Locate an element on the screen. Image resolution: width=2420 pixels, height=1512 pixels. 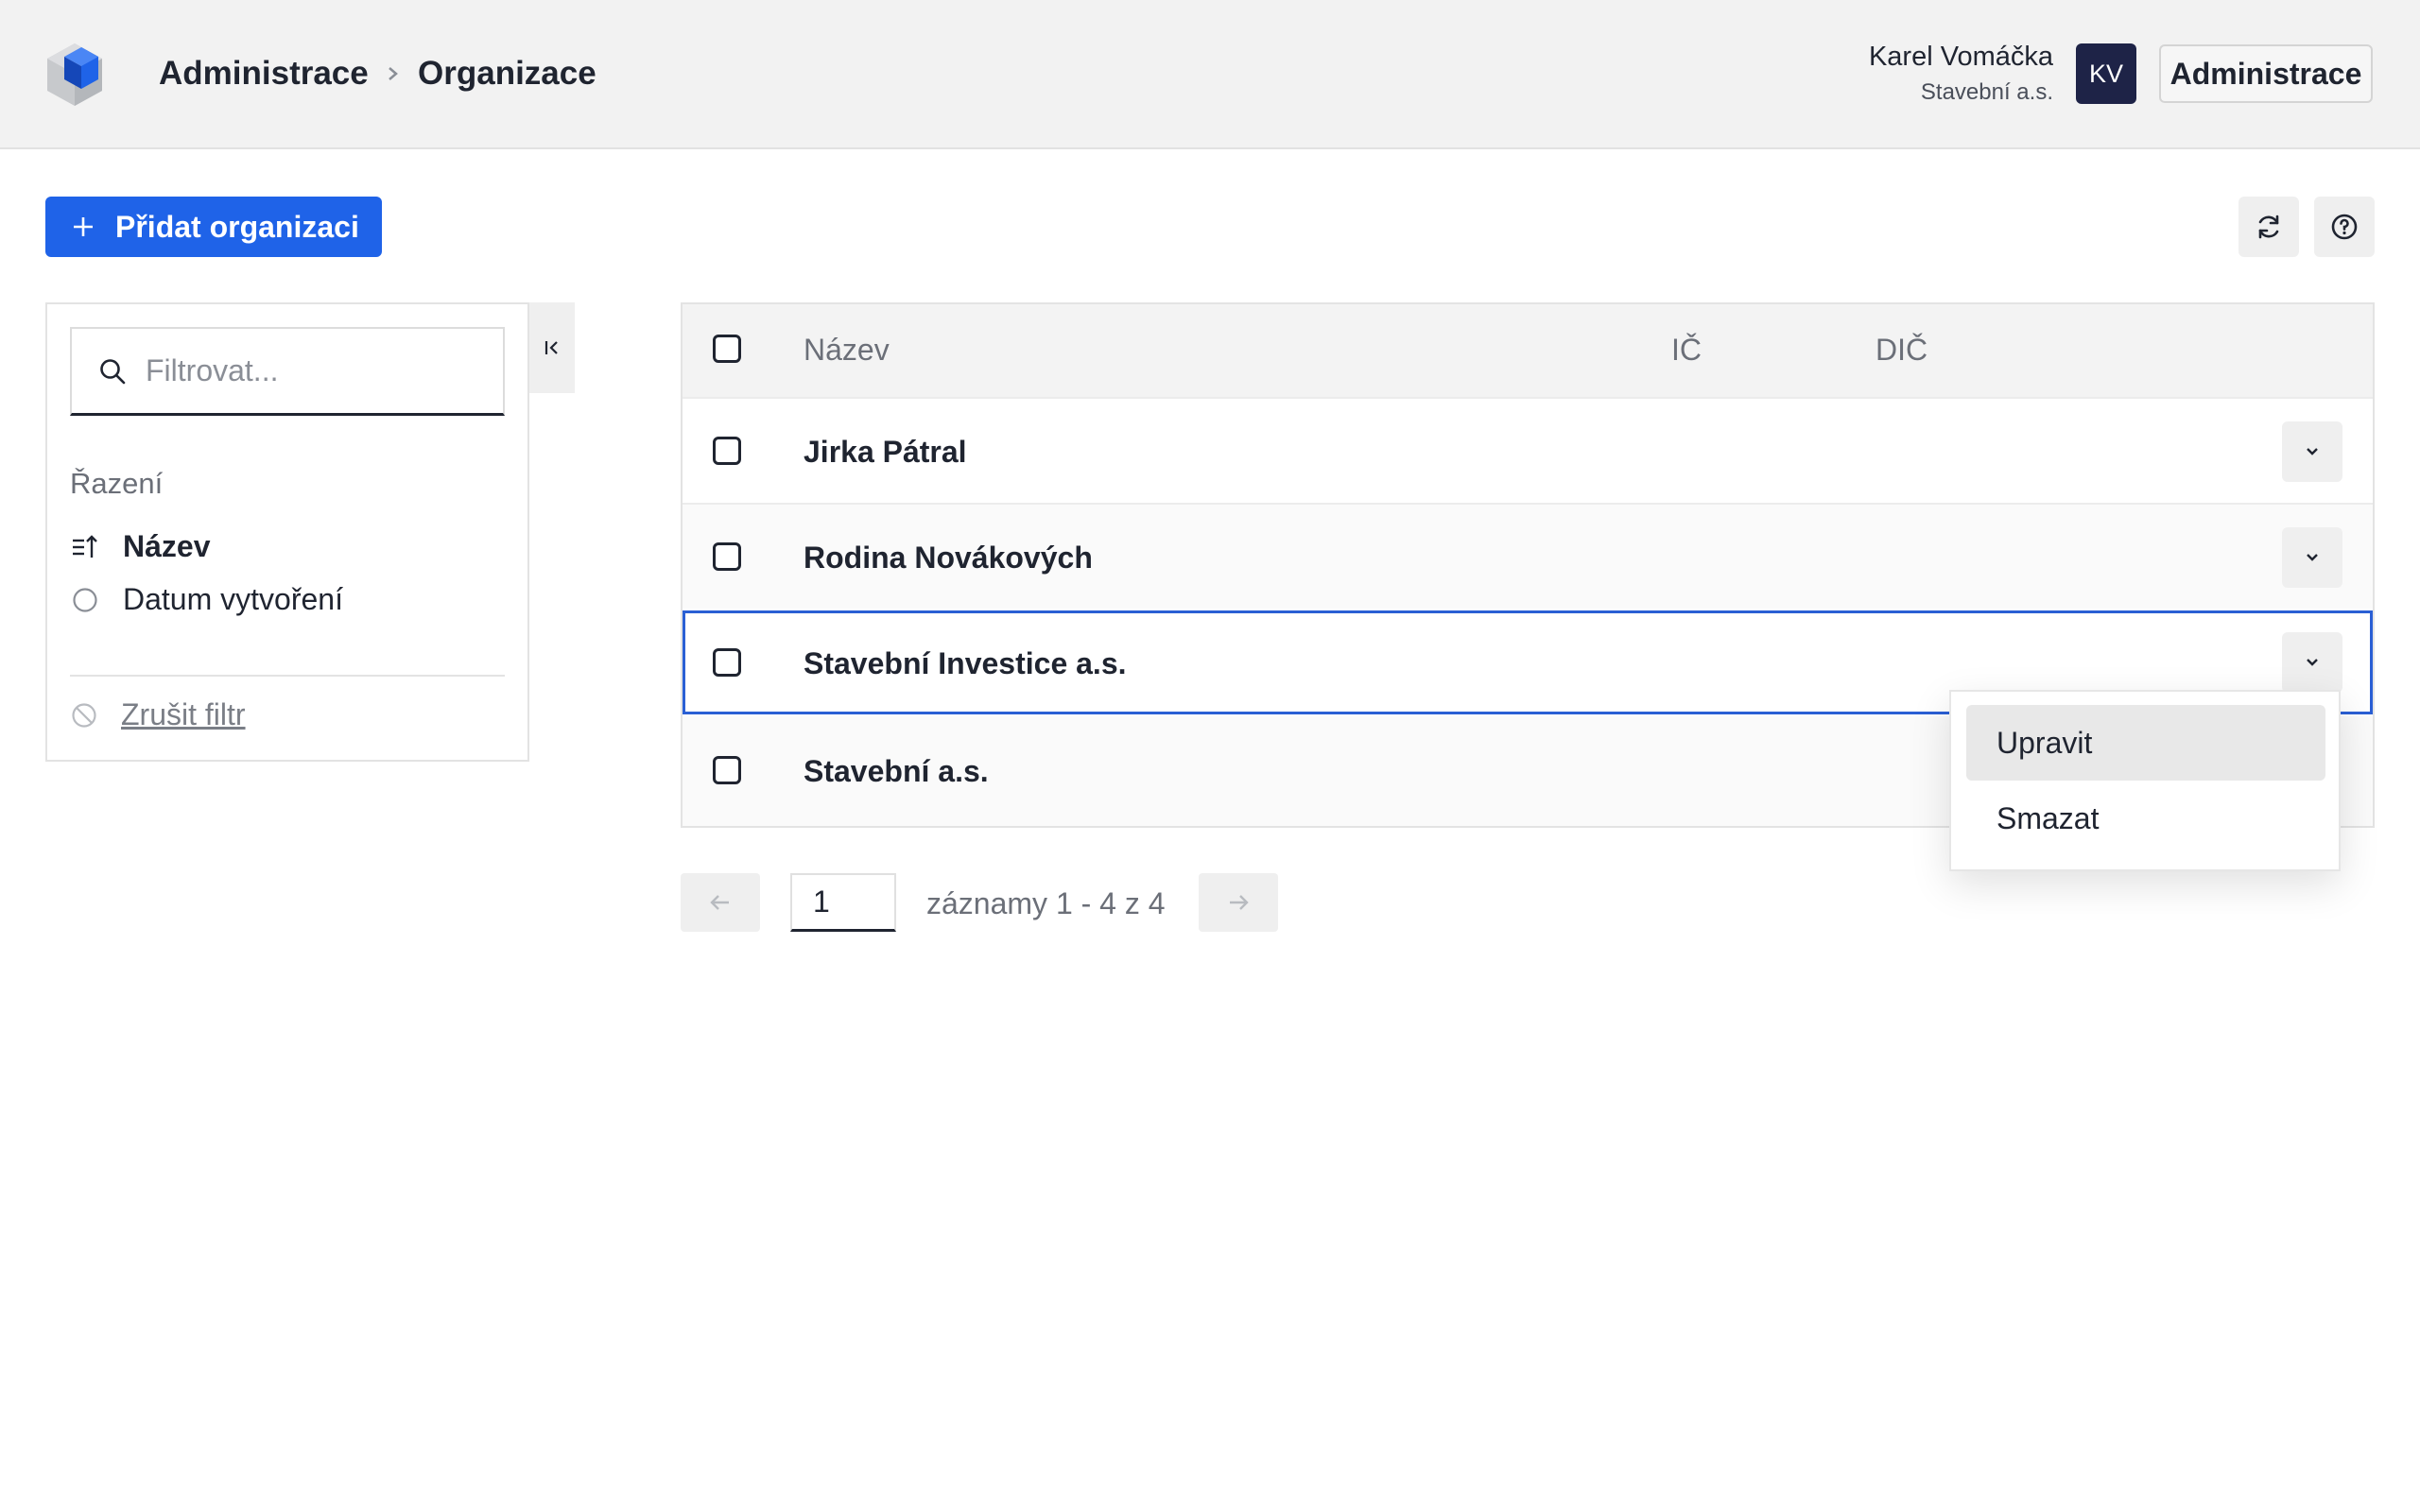
arrow-right-icon is located at coordinates (1239, 902).